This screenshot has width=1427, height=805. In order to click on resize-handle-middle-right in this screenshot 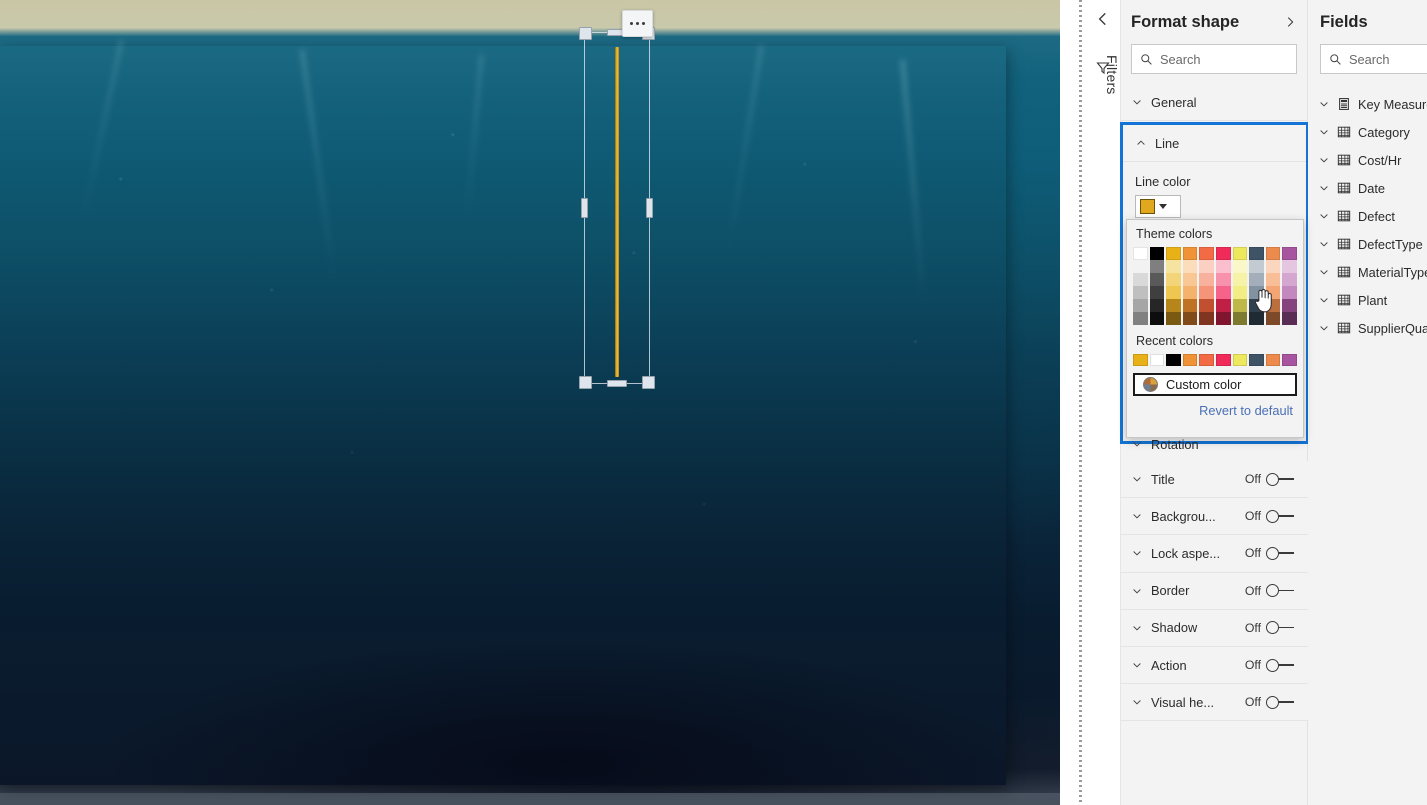, I will do `click(649, 208)`.